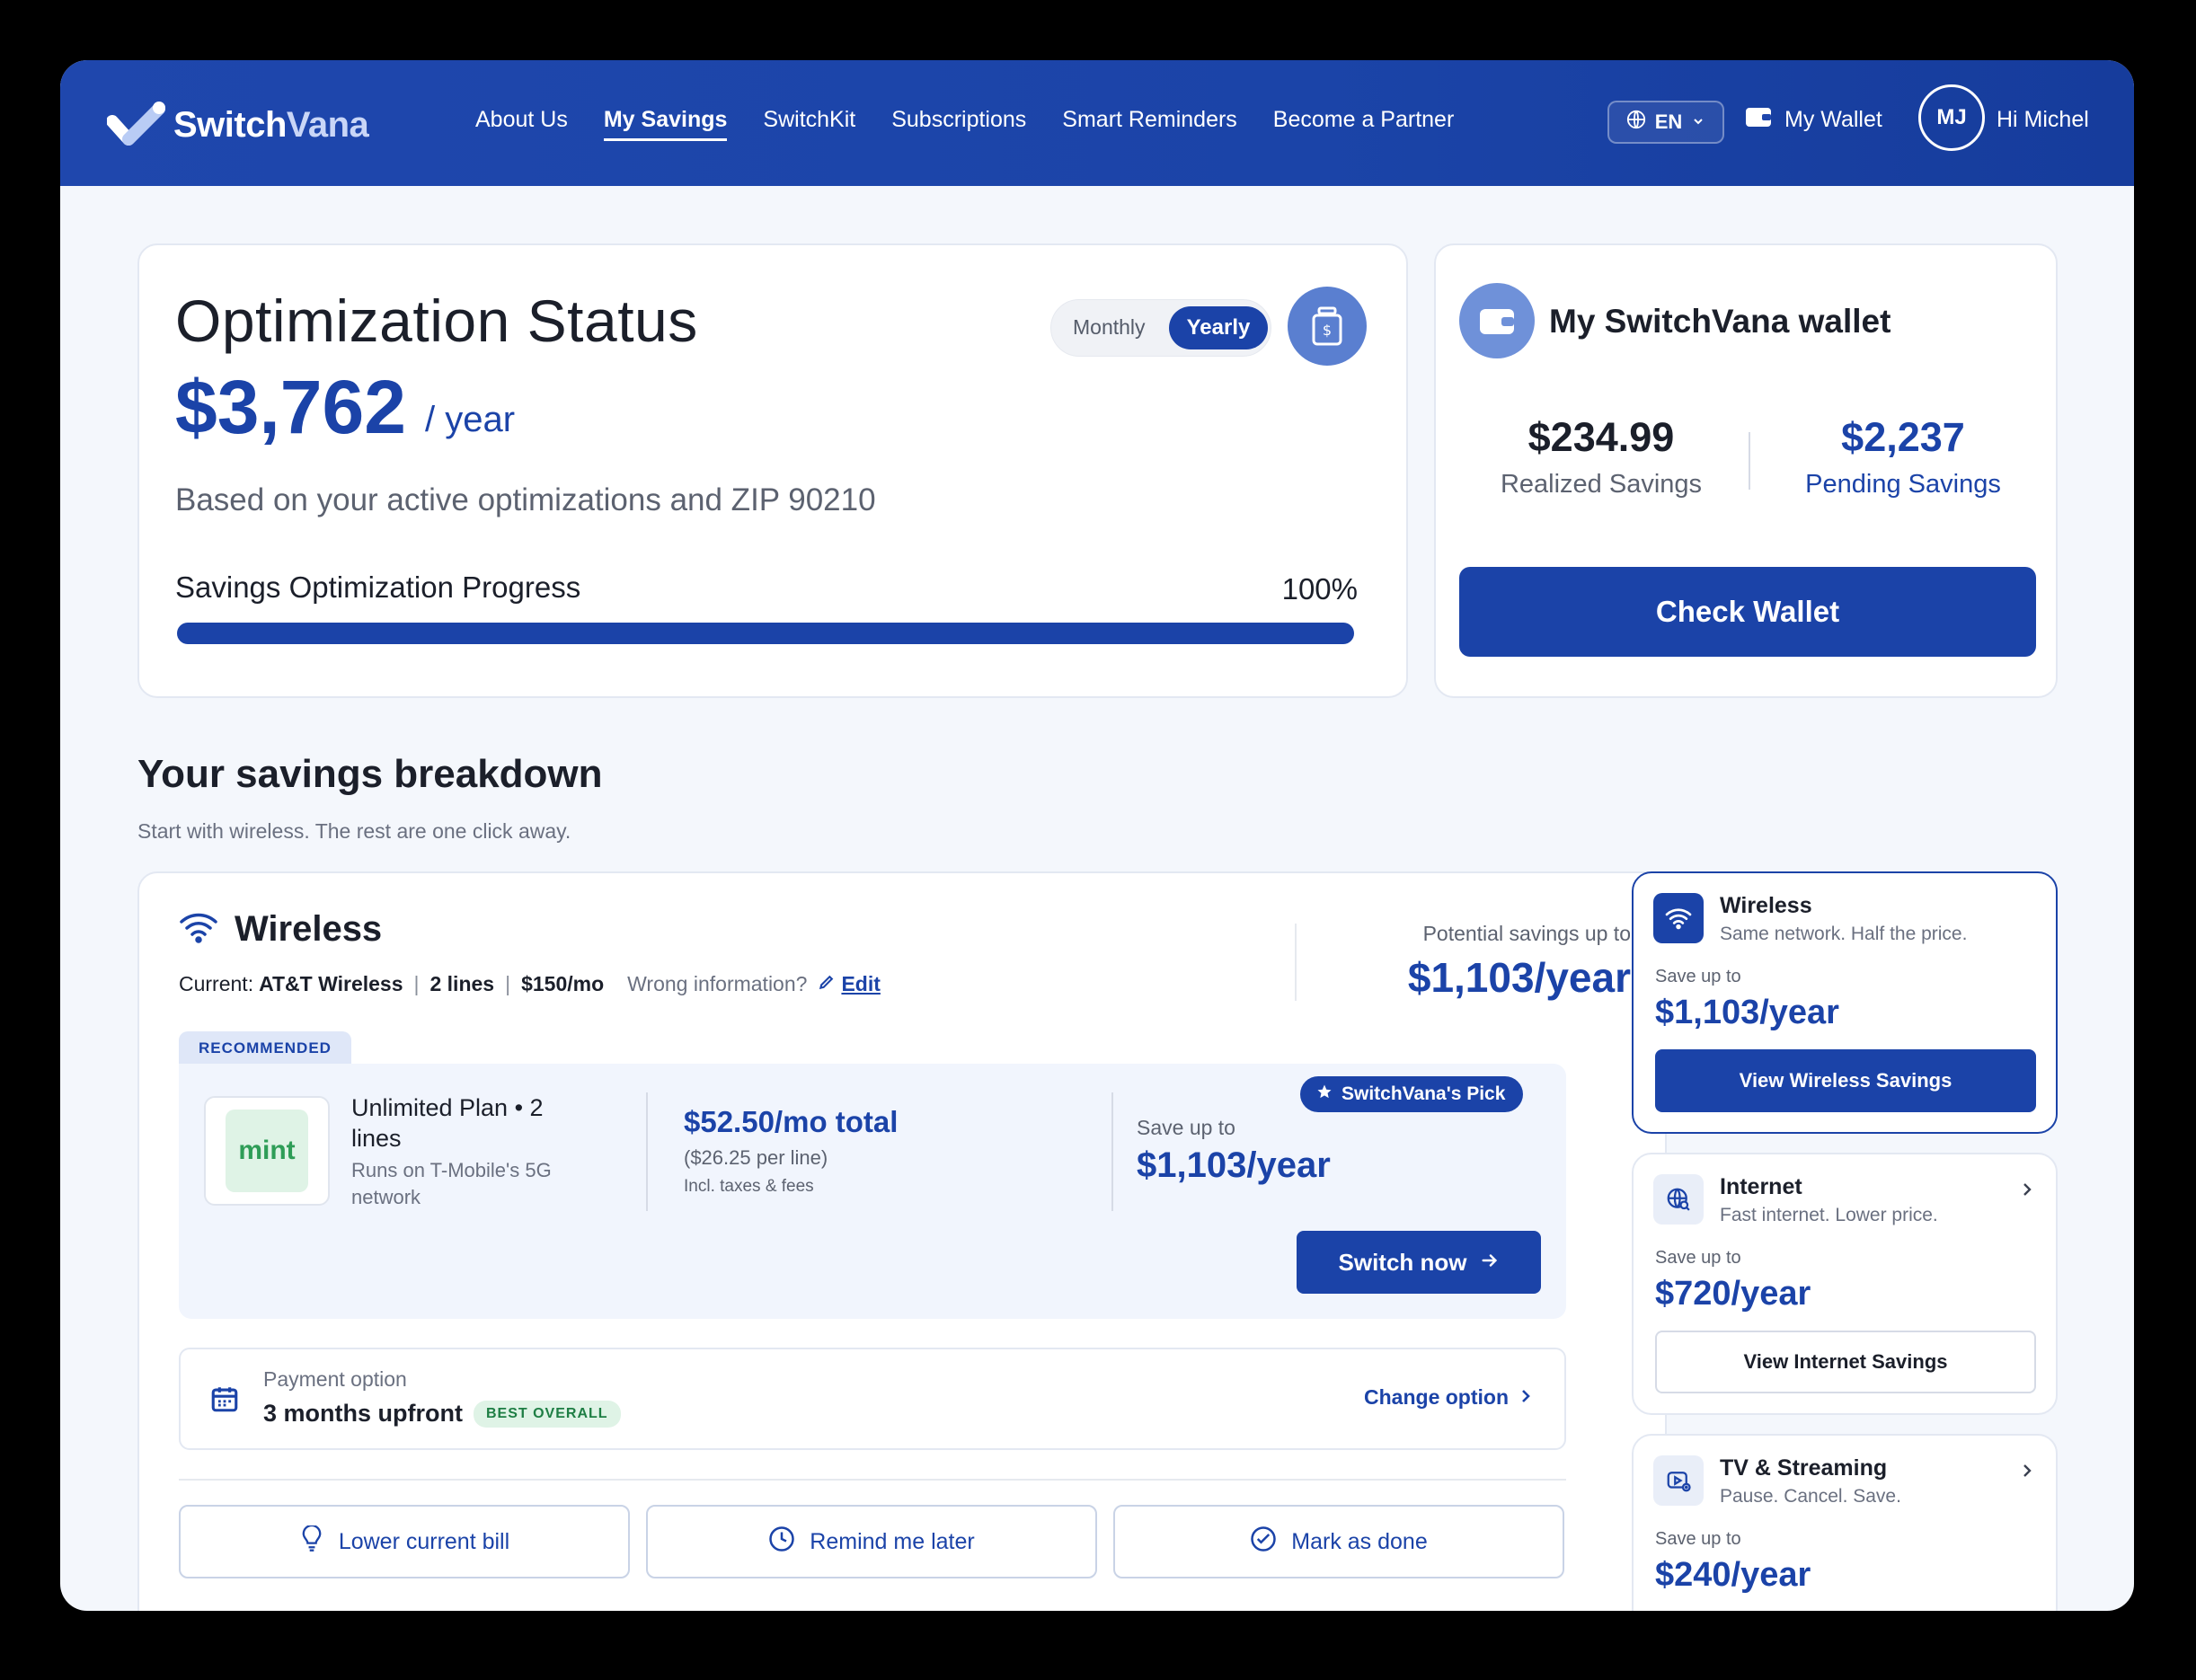  Describe the element at coordinates (1733, 1575) in the screenshot. I see `side-card-save-value: $240/year` at that location.